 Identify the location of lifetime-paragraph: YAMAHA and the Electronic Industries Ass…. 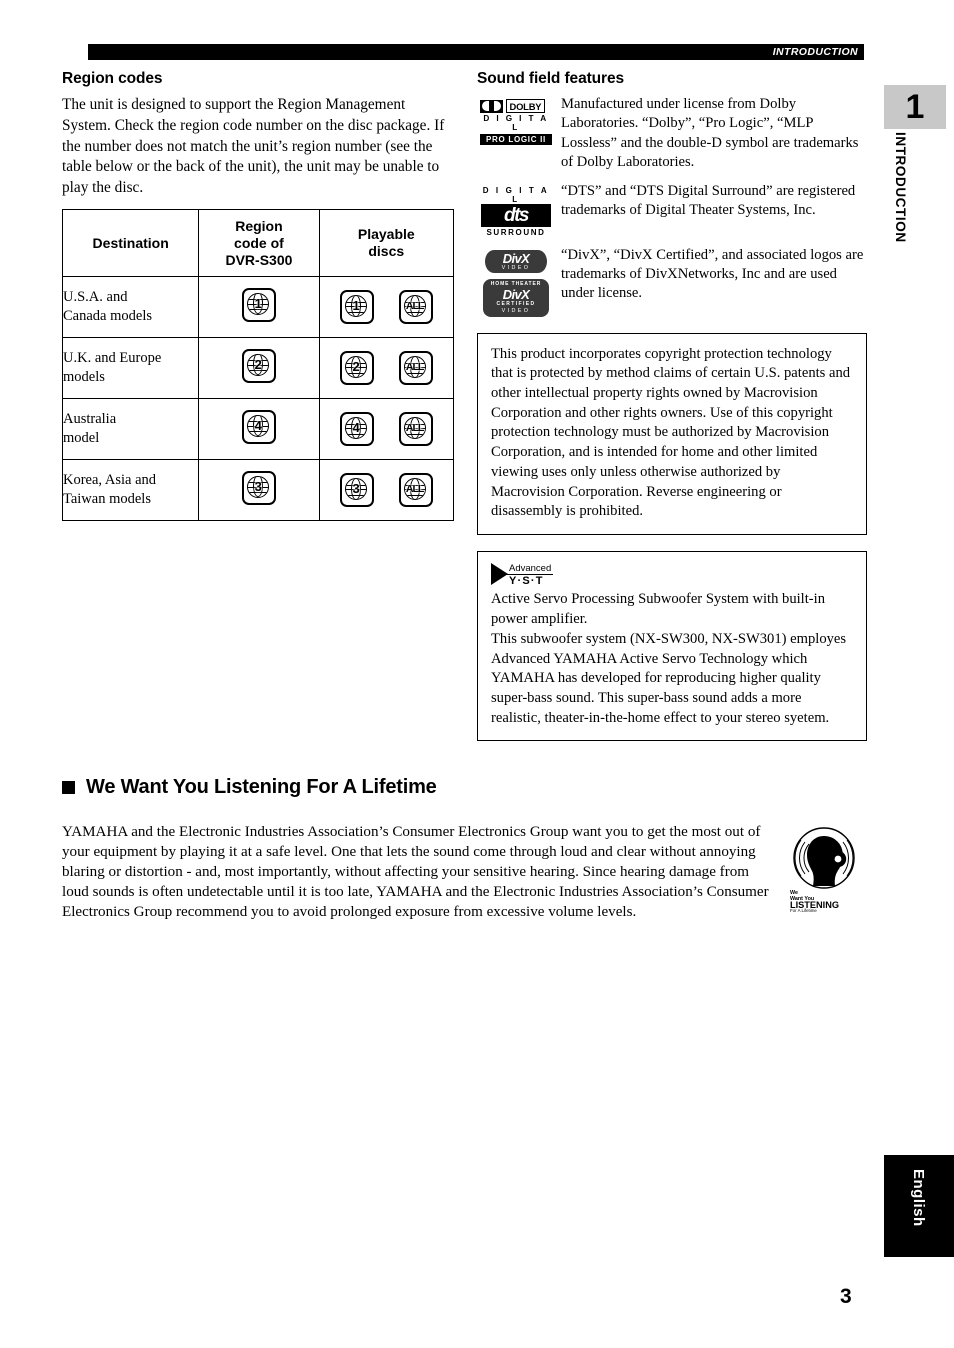
(415, 872).